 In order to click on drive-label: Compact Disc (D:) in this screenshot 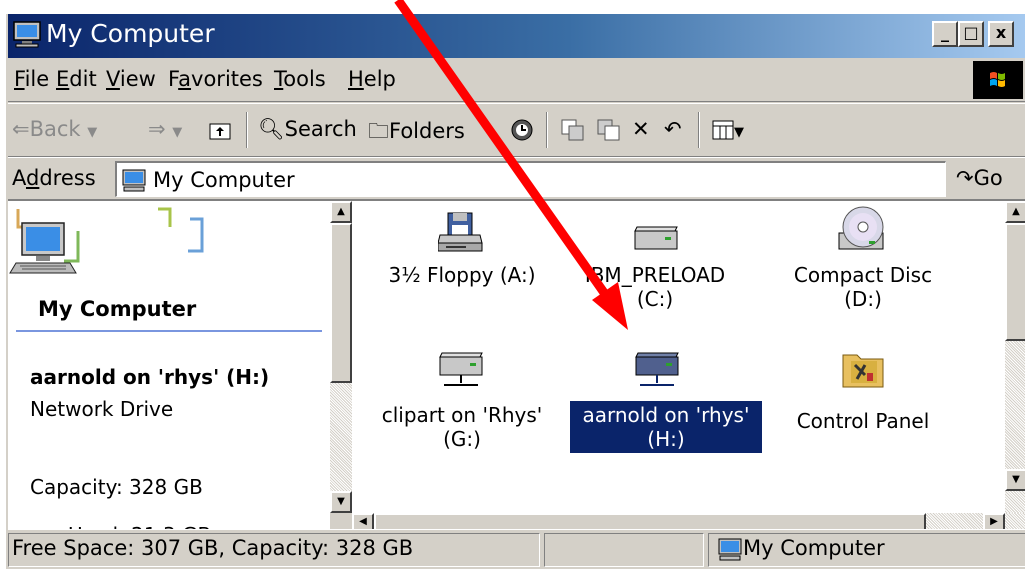, I will do `click(863, 287)`.